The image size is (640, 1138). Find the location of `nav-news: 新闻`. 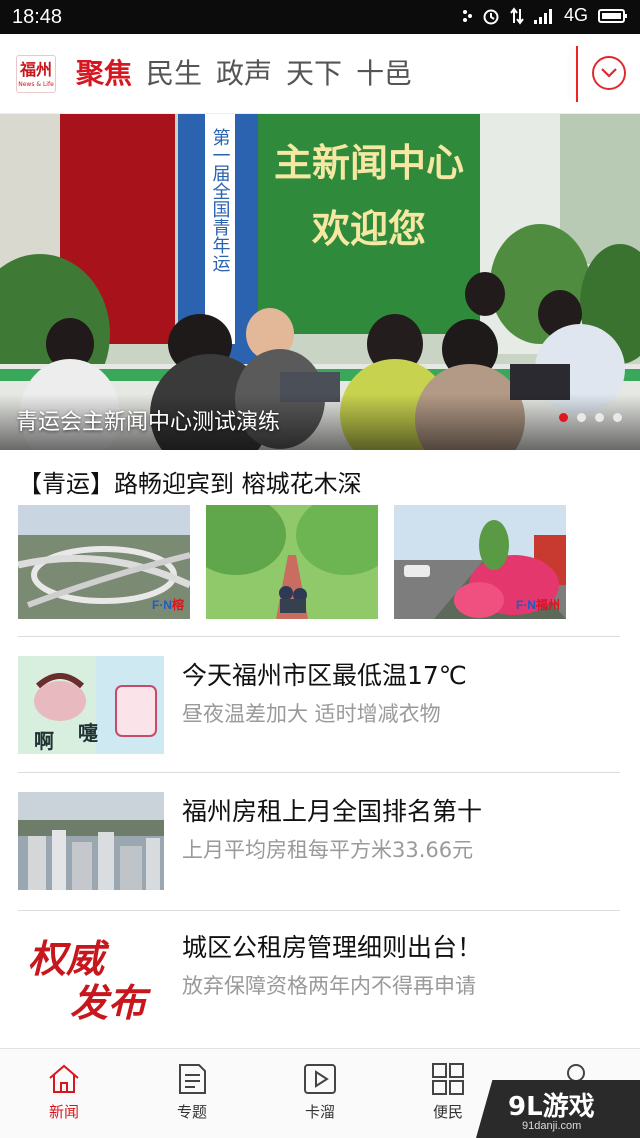

nav-news: 新闻 is located at coordinates (64, 1093).